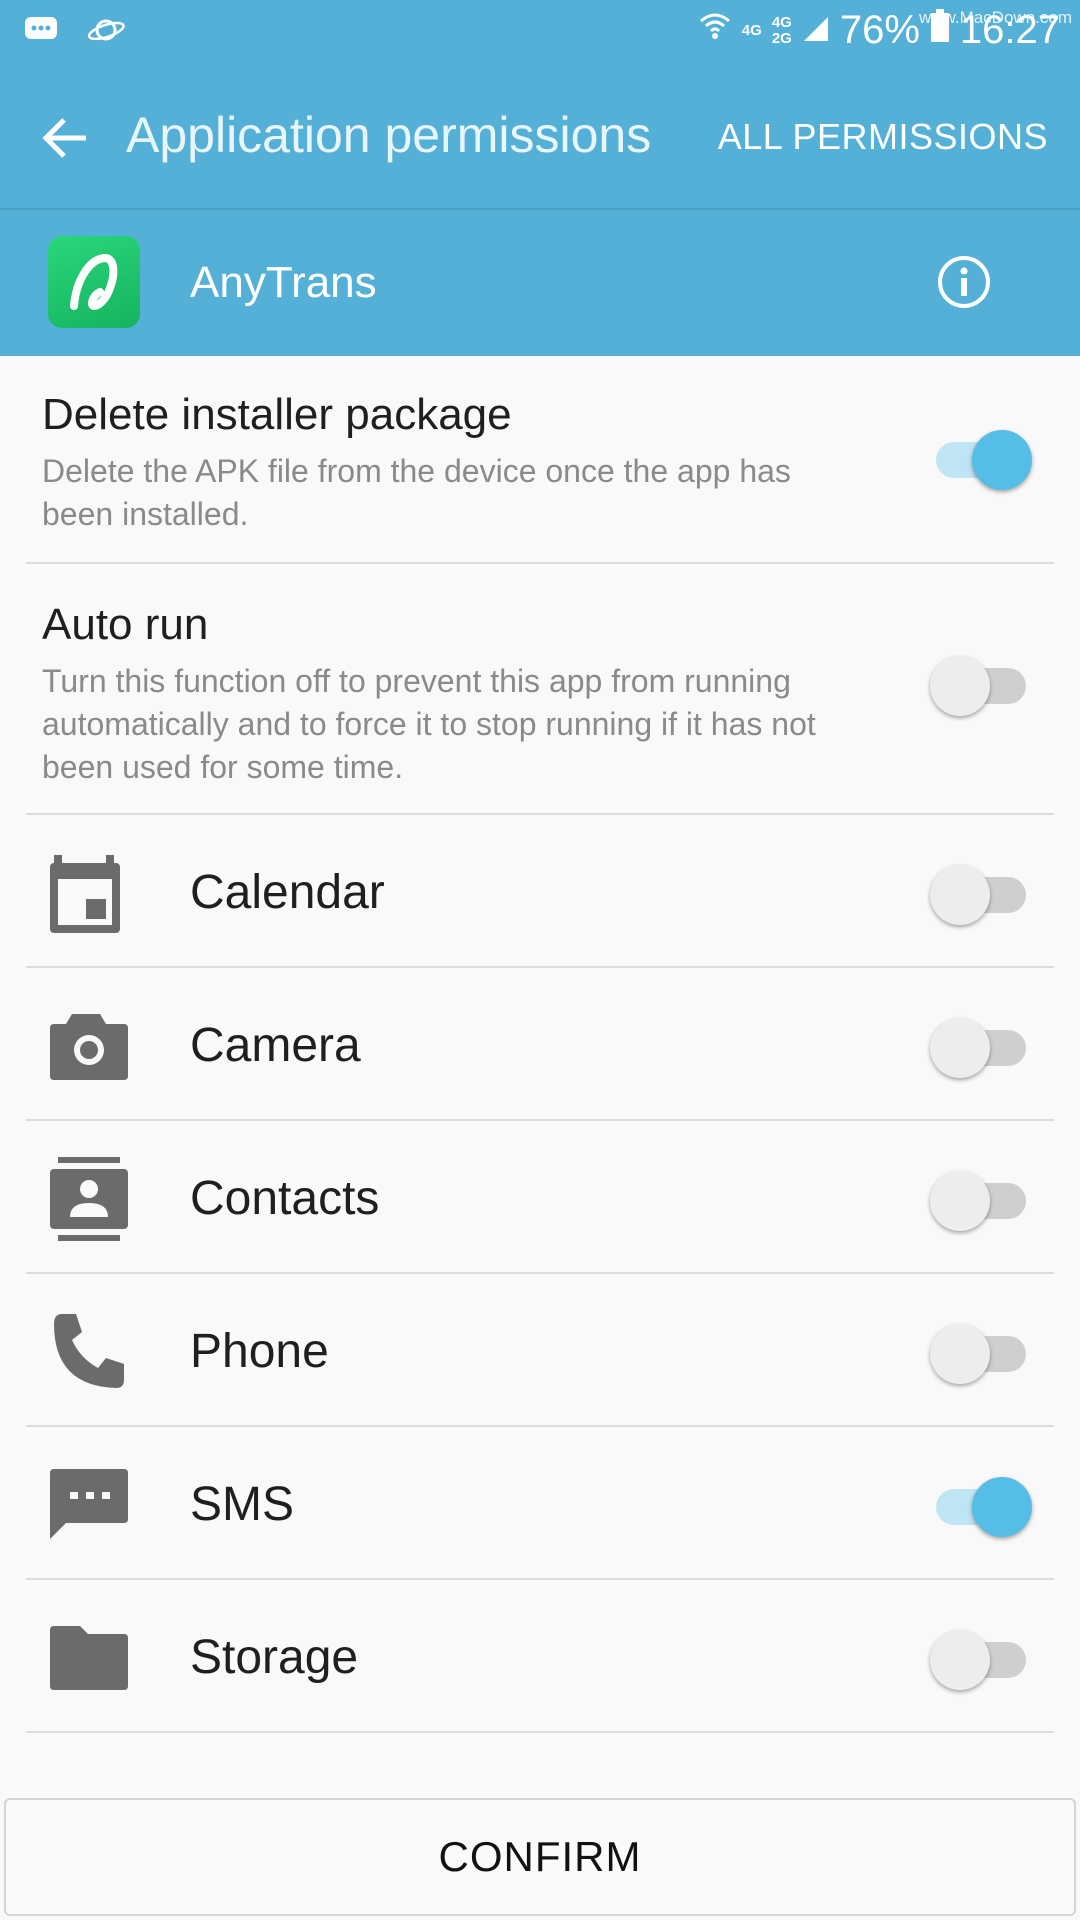  I want to click on app-info-button, so click(964, 282).